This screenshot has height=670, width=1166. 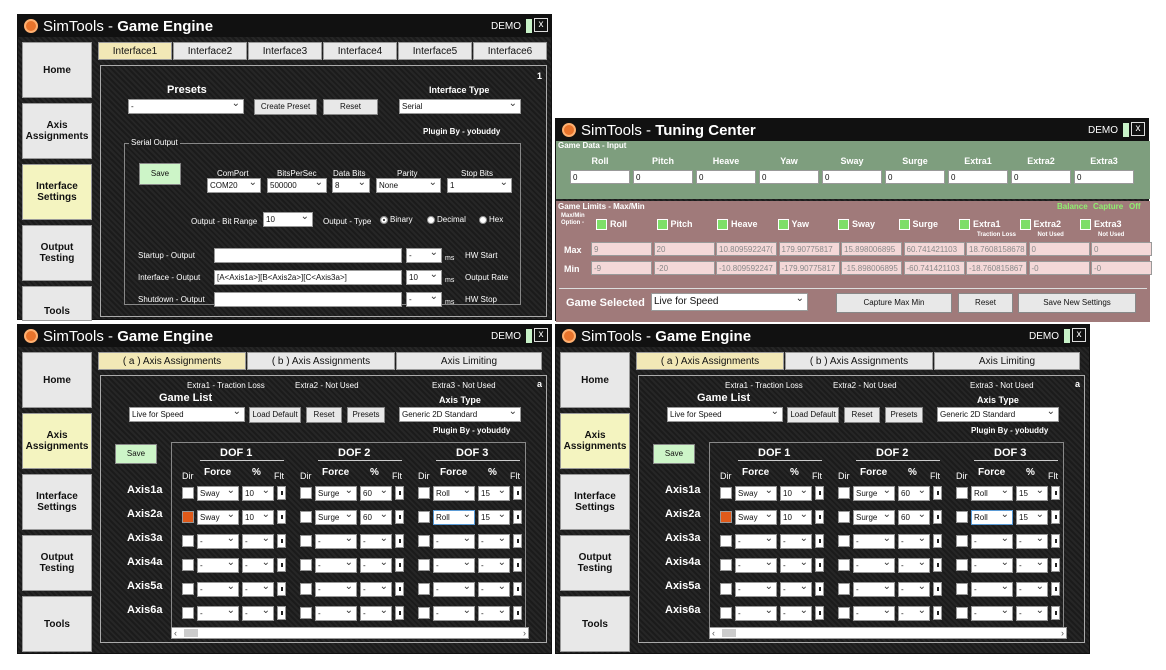 What do you see at coordinates (288, 219) in the screenshot?
I see `bit-range-select: 10` at bounding box center [288, 219].